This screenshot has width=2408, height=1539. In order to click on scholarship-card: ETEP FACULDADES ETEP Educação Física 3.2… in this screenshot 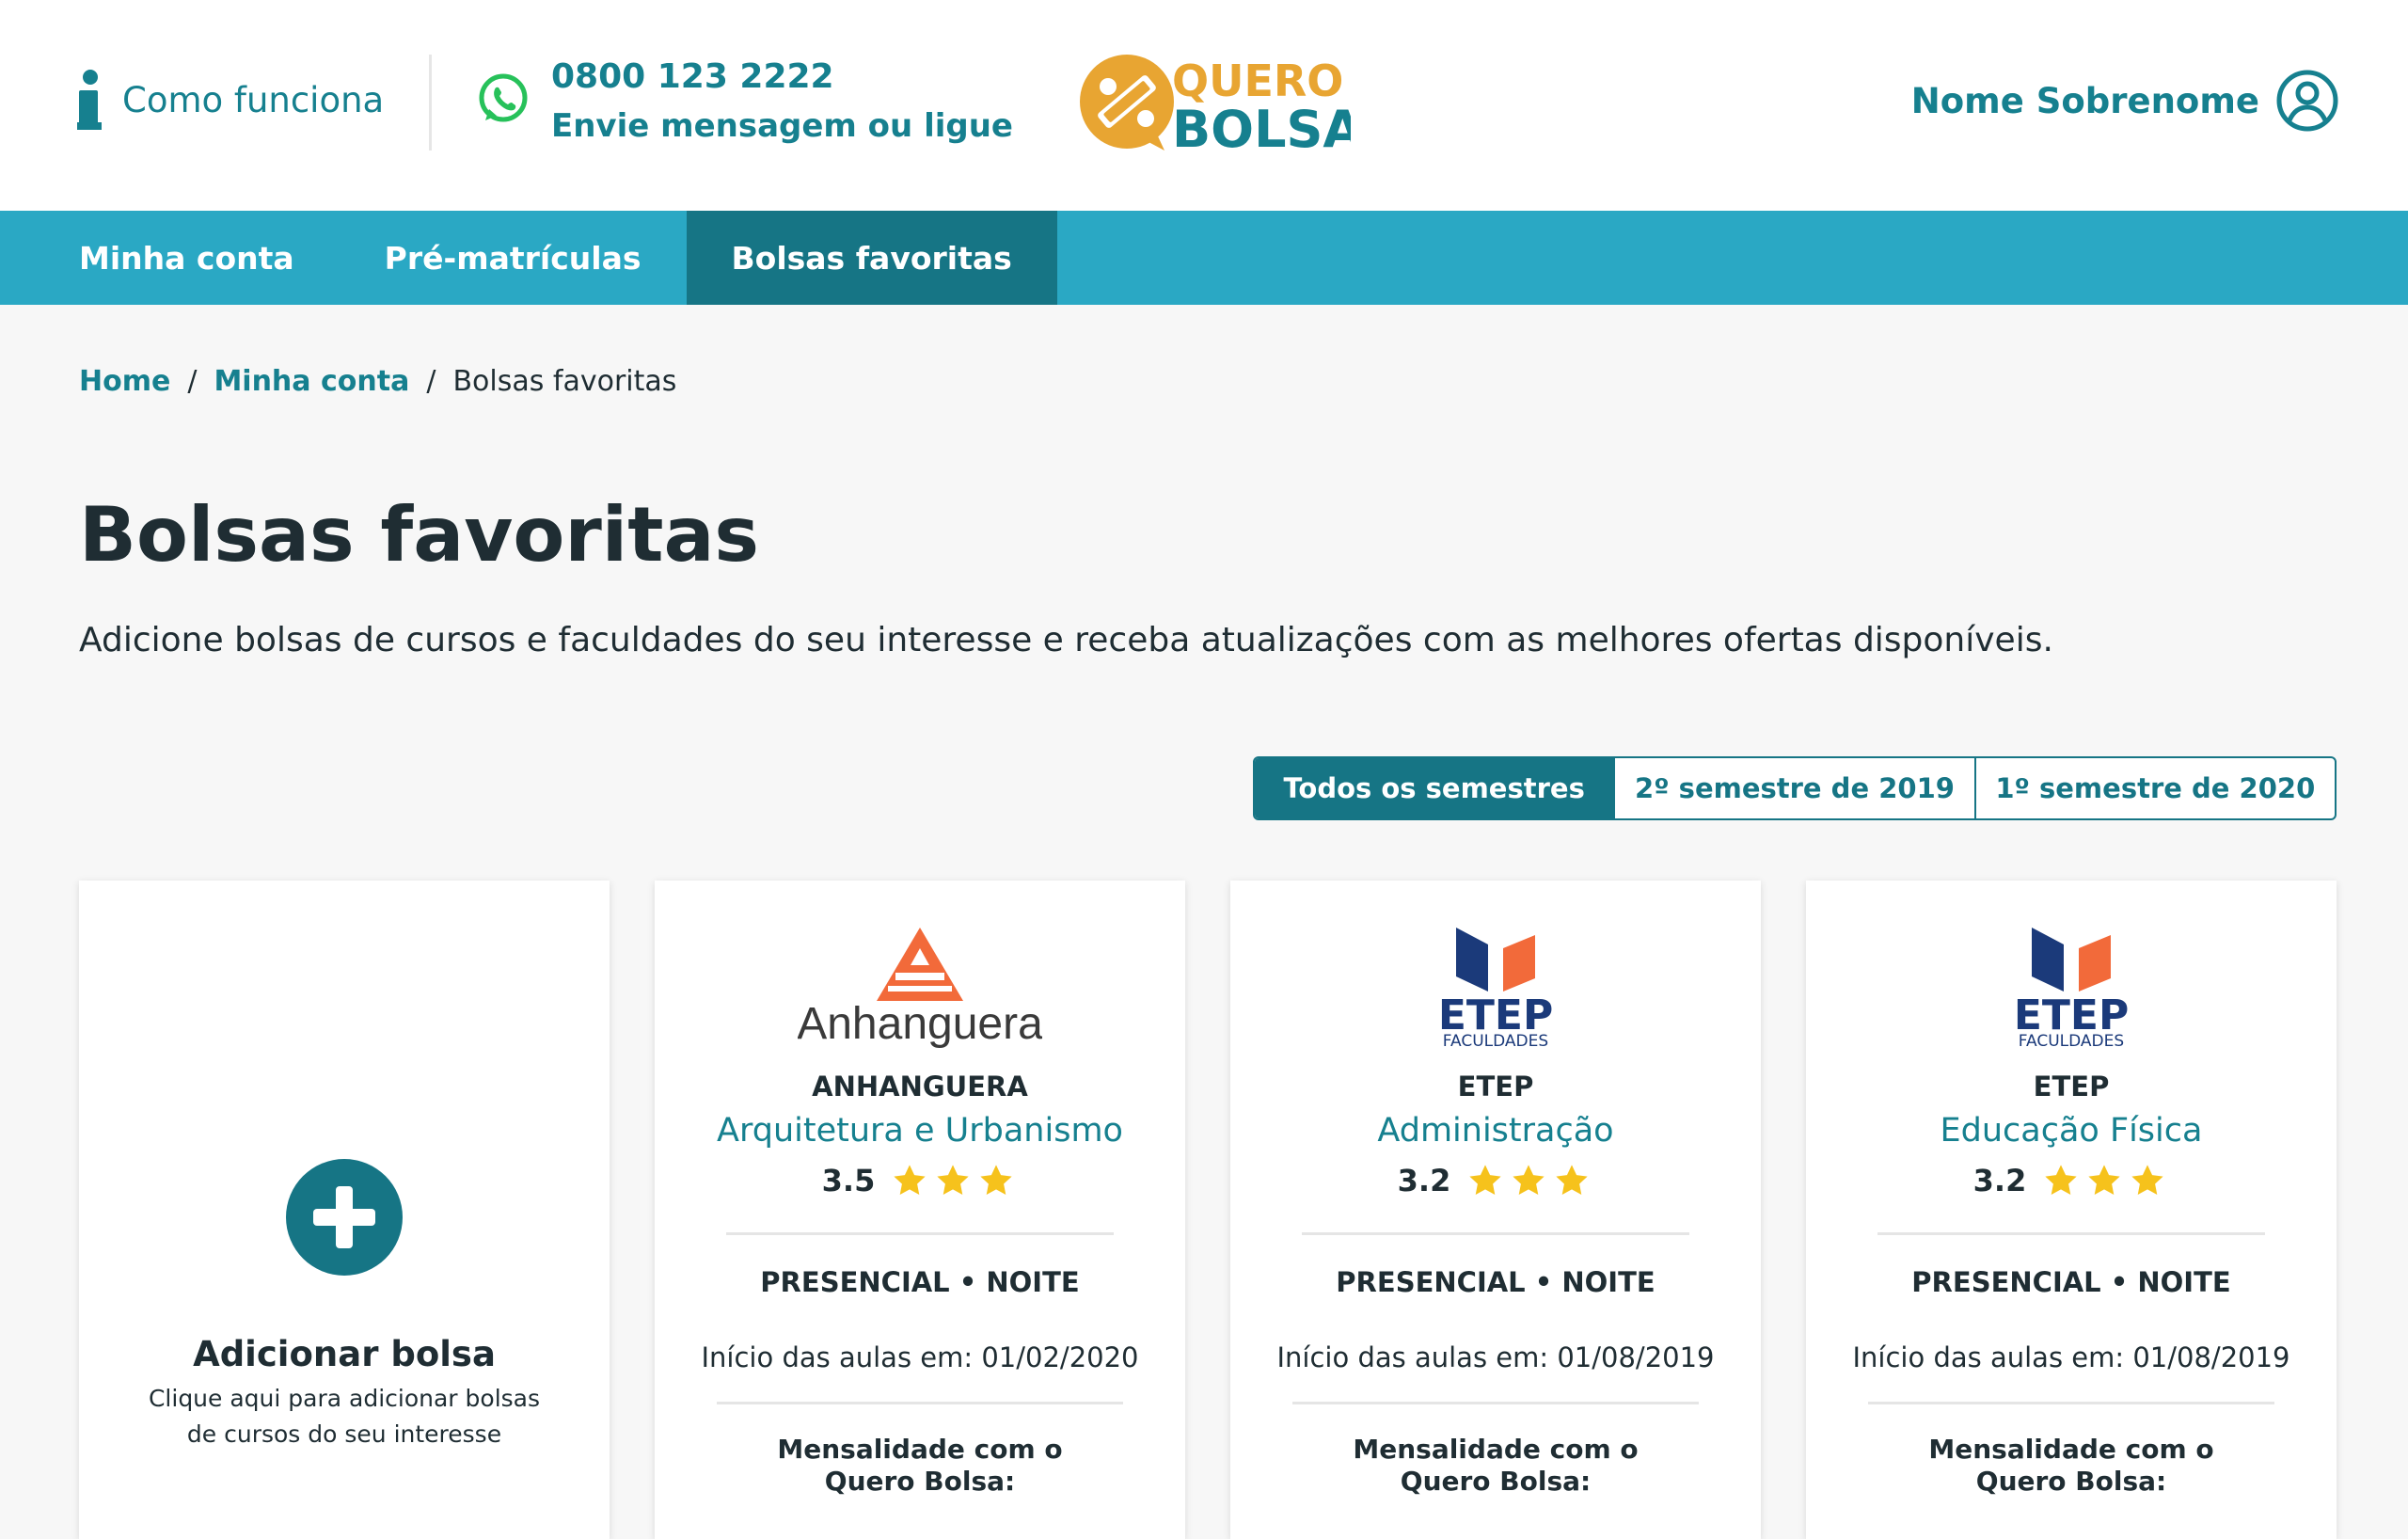, I will do `click(2071, 1210)`.